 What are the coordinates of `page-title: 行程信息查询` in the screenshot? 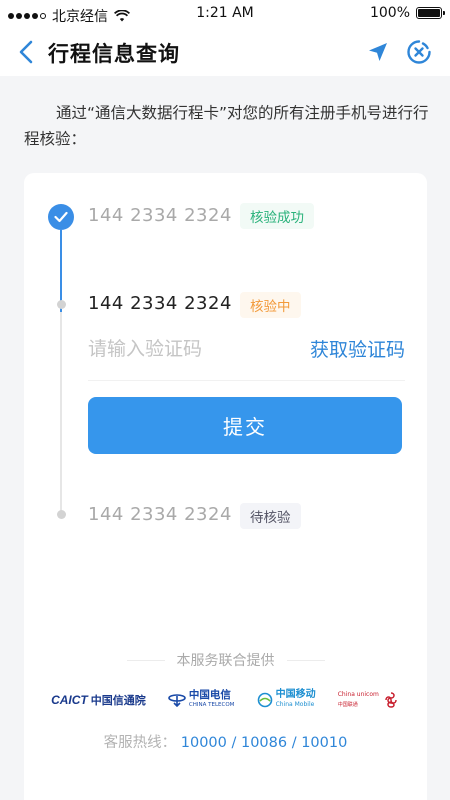 It's located at (114, 54).